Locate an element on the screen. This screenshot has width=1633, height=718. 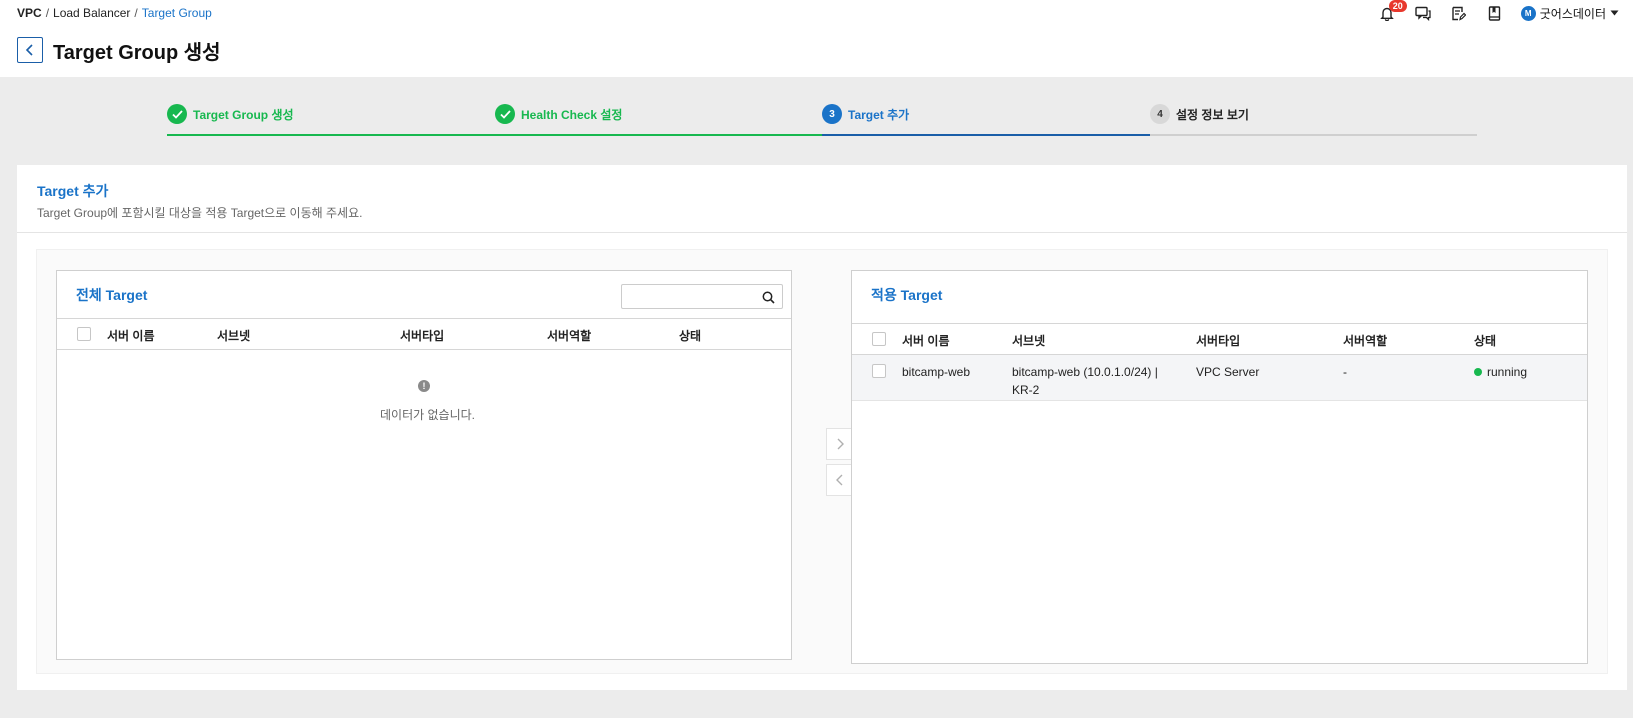
memo-button is located at coordinates (1459, 13).